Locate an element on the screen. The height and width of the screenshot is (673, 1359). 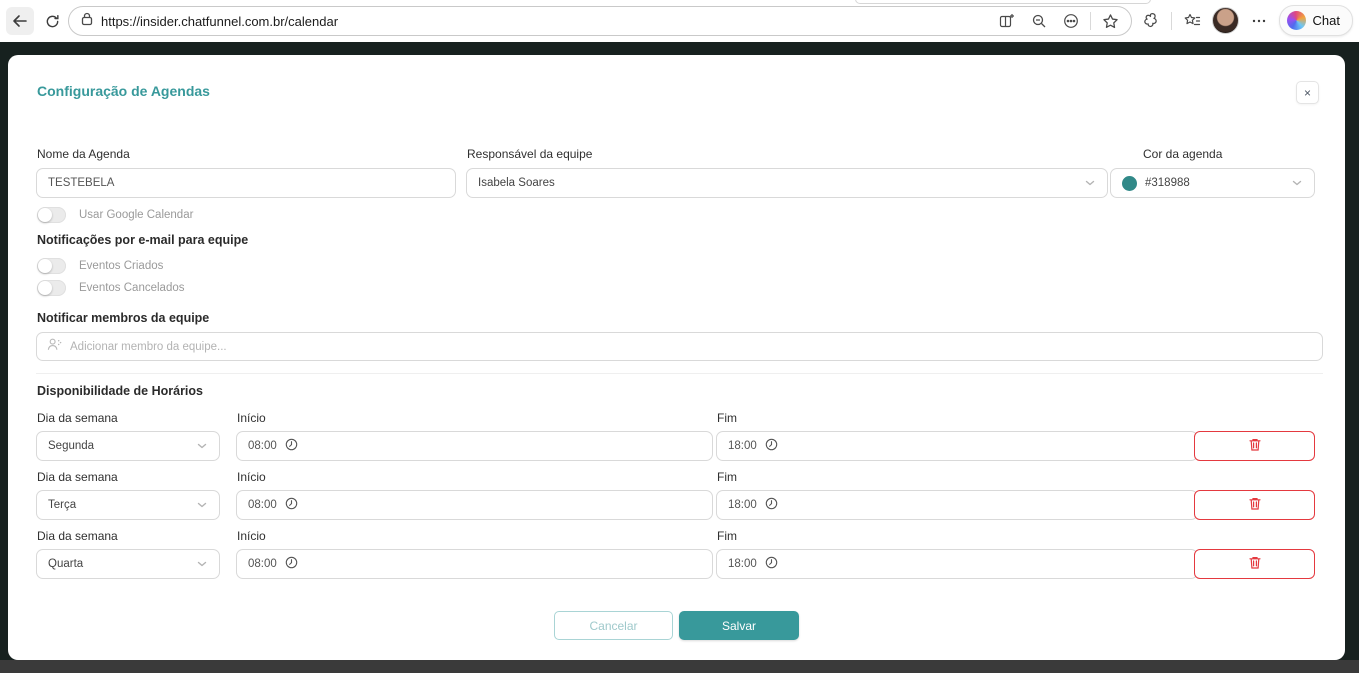
copilot-logo-icon is located at coordinates (1296, 20).